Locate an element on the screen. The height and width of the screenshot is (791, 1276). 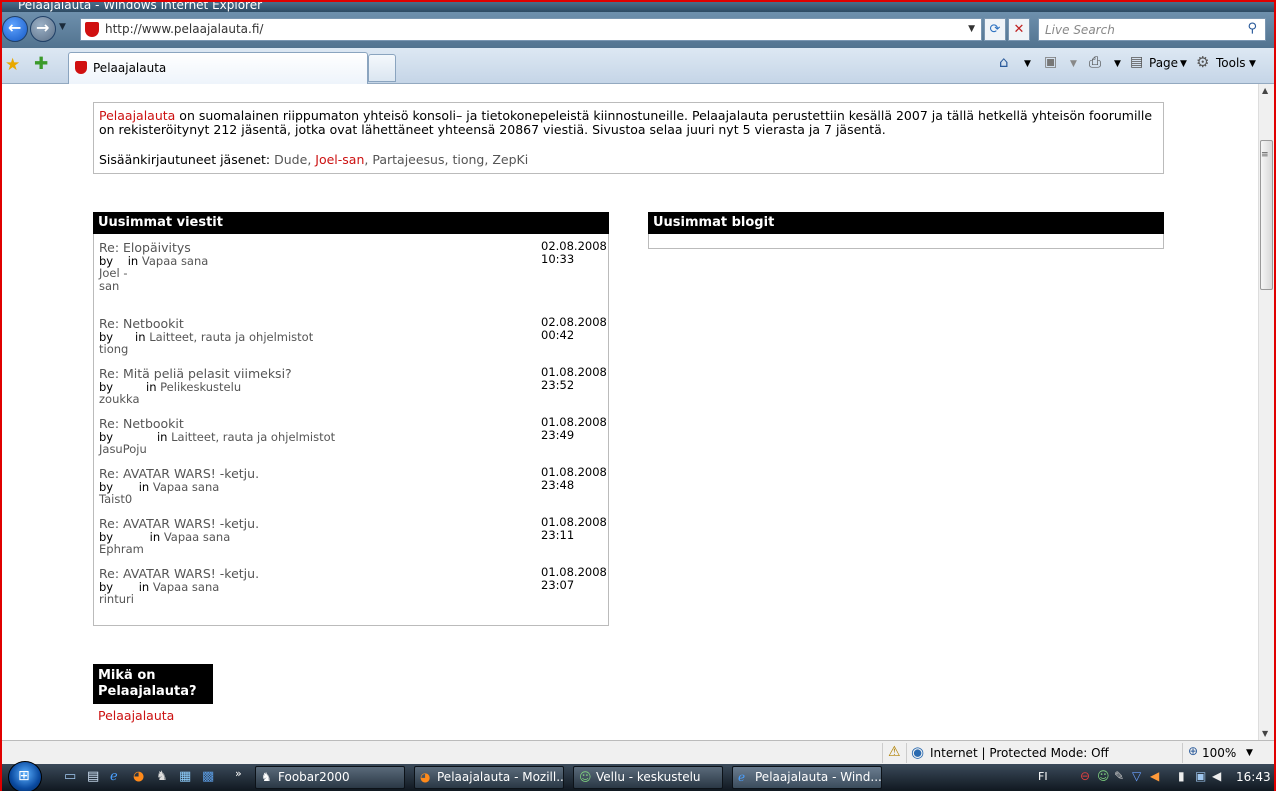
member-link-dude: Dude is located at coordinates (290, 159).